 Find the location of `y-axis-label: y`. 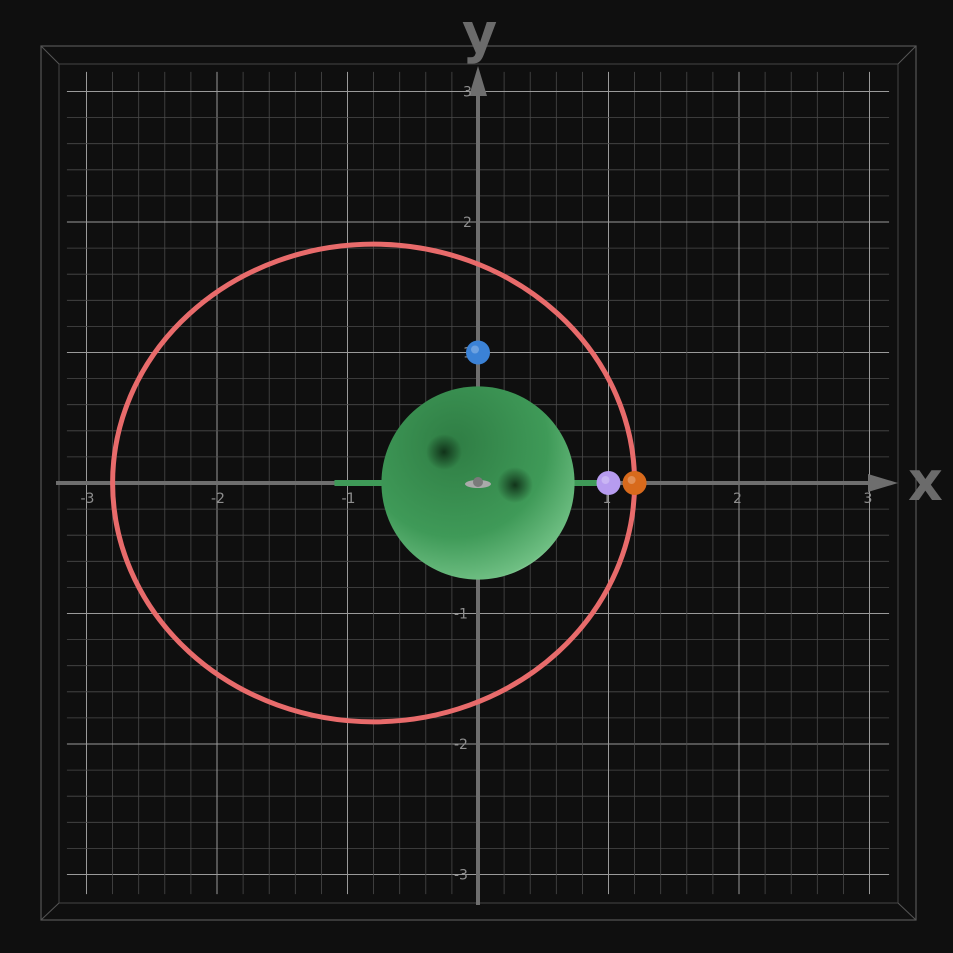

y-axis-label: y is located at coordinates (479, 33).